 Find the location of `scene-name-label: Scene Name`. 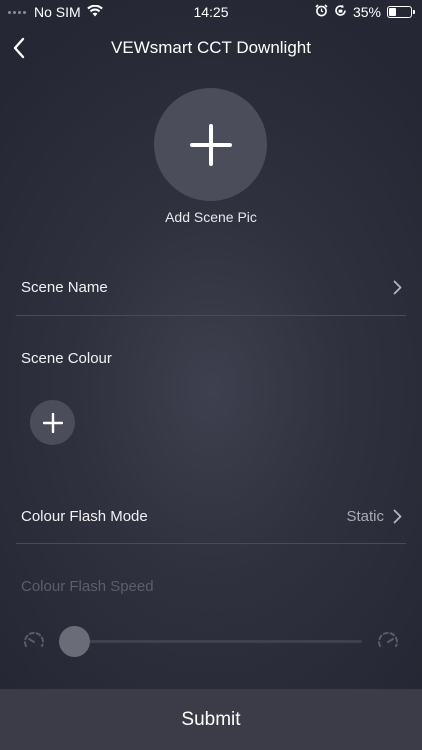

scene-name-label: Scene Name is located at coordinates (64, 287).